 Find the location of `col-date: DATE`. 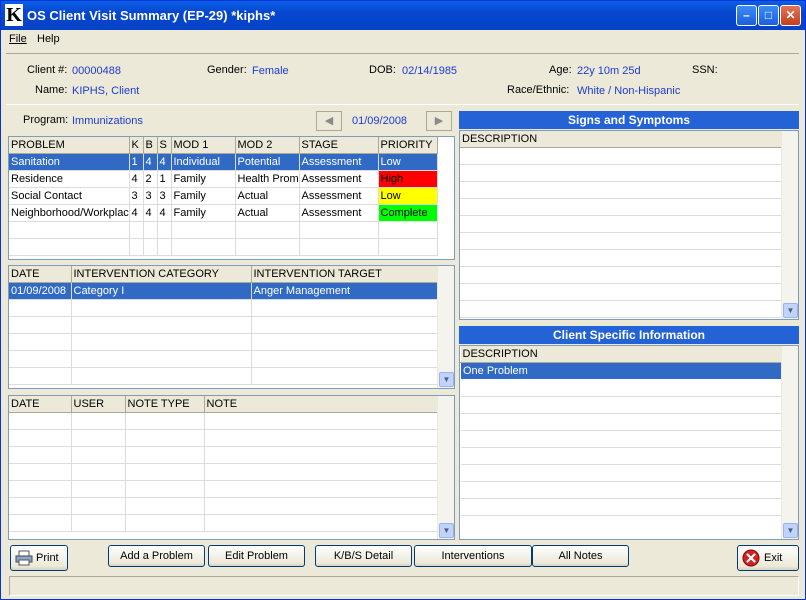

col-date: DATE is located at coordinates (40, 274).